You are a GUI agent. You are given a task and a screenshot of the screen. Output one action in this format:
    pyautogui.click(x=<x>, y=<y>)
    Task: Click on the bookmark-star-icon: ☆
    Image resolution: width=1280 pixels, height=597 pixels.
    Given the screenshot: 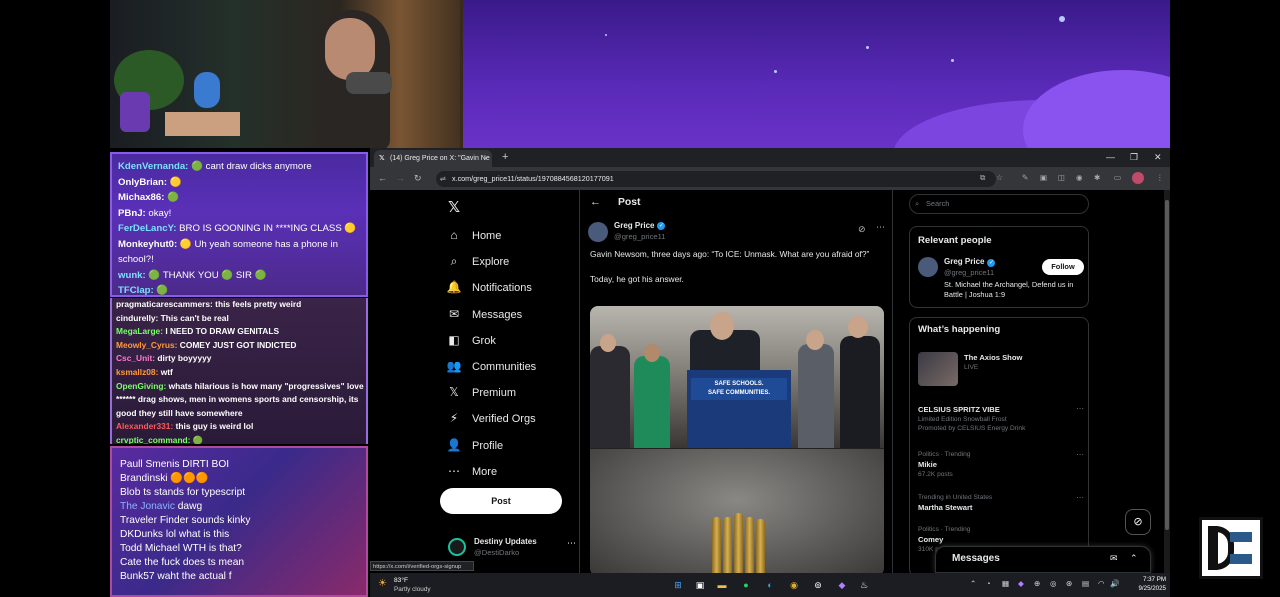 What is the action you would take?
    pyautogui.click(x=999, y=178)
    